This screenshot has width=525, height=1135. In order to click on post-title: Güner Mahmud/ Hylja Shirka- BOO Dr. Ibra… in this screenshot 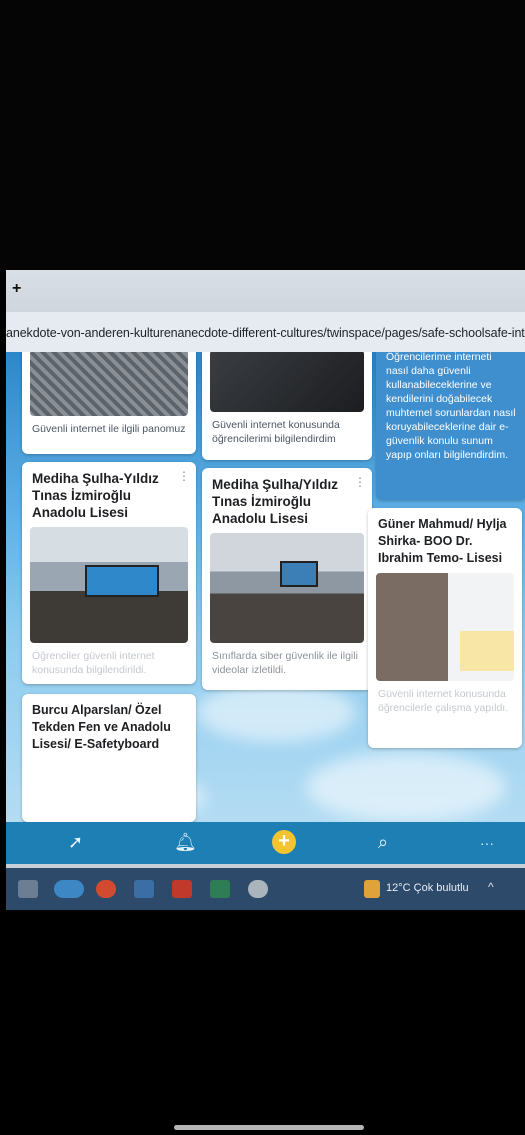, I will do `click(442, 541)`.